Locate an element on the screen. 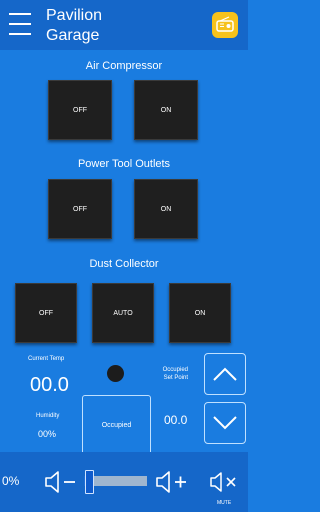 Image resolution: width=320 pixels, height=512 pixels. current-temp-value: 00.0 is located at coordinates (49, 385).